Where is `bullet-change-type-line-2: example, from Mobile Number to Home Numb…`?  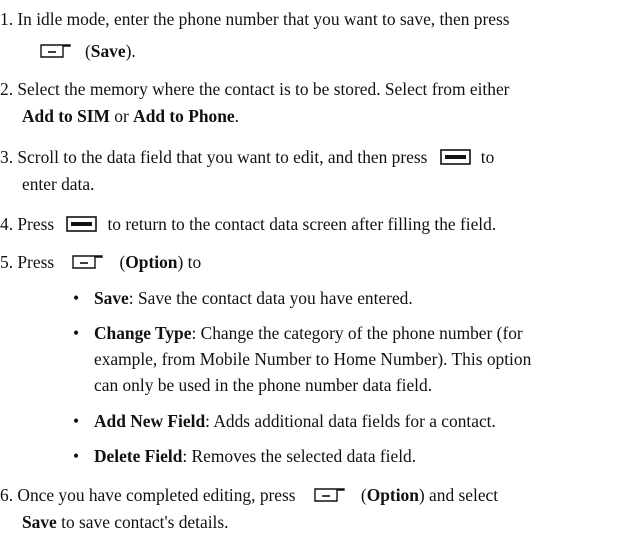 bullet-change-type-line-2: example, from Mobile Number to Home Numb… is located at coordinates (313, 359).